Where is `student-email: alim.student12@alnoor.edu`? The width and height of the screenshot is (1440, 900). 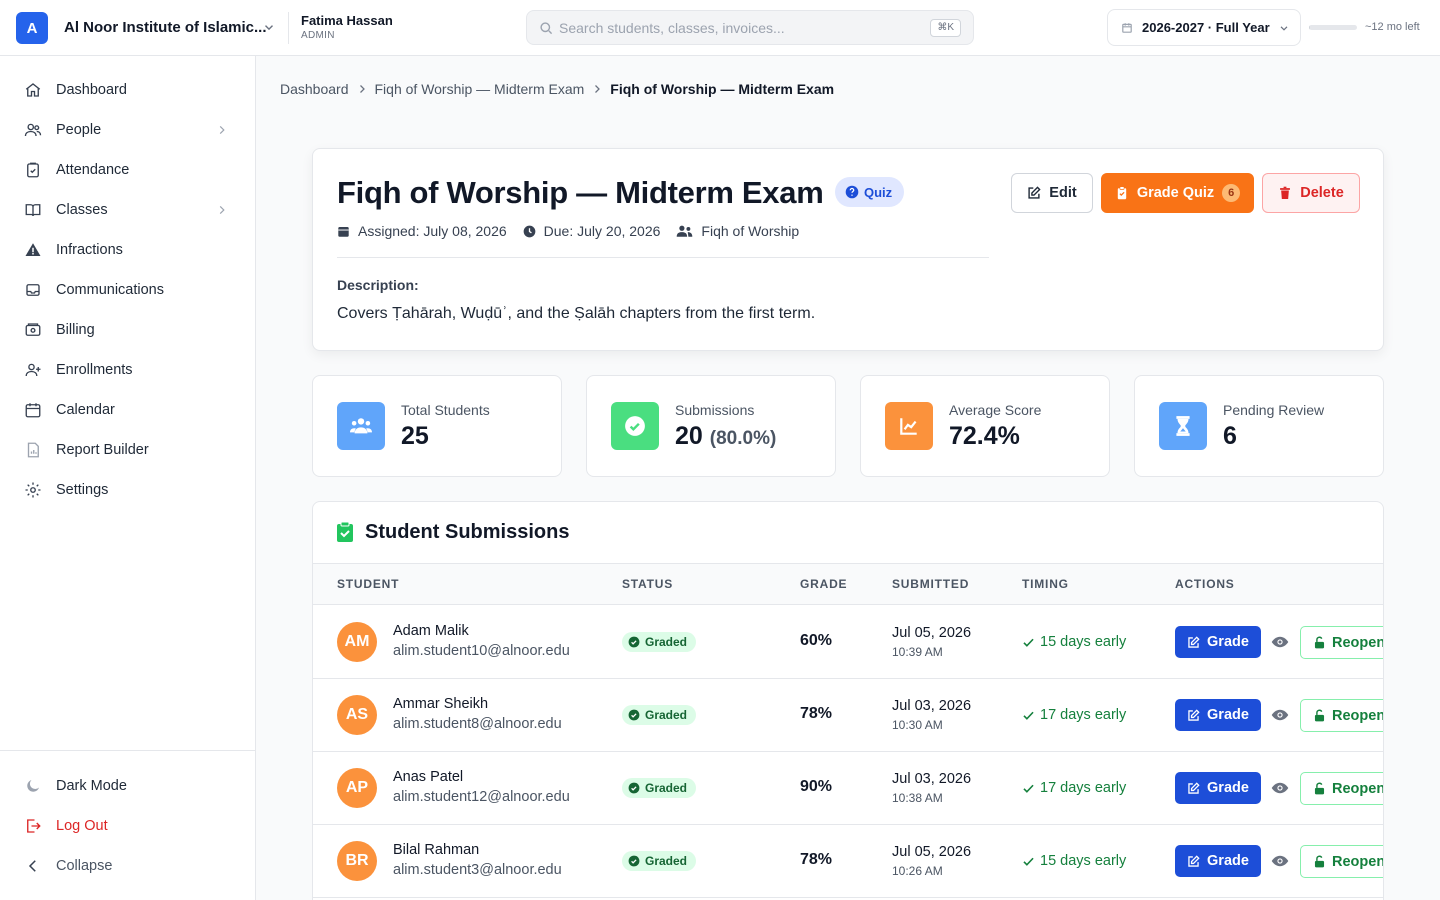 student-email: alim.student12@alnoor.edu is located at coordinates (481, 797).